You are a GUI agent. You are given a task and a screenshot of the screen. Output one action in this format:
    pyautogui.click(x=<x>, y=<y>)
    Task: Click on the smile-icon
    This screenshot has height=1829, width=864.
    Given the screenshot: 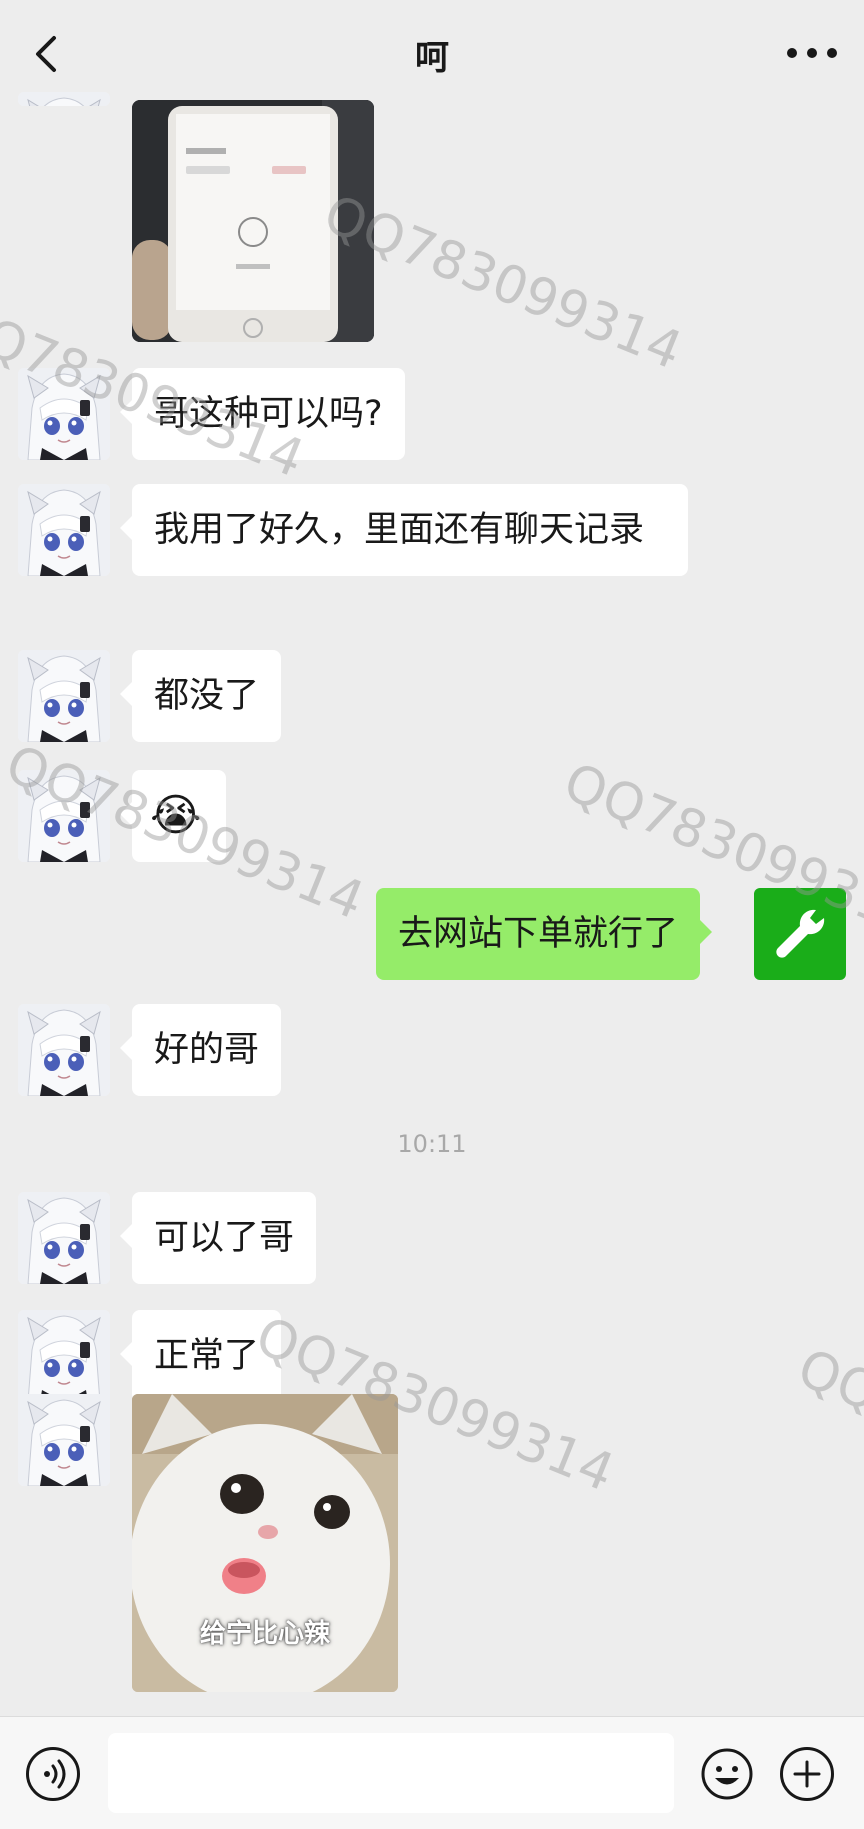 What is the action you would take?
    pyautogui.click(x=727, y=1774)
    